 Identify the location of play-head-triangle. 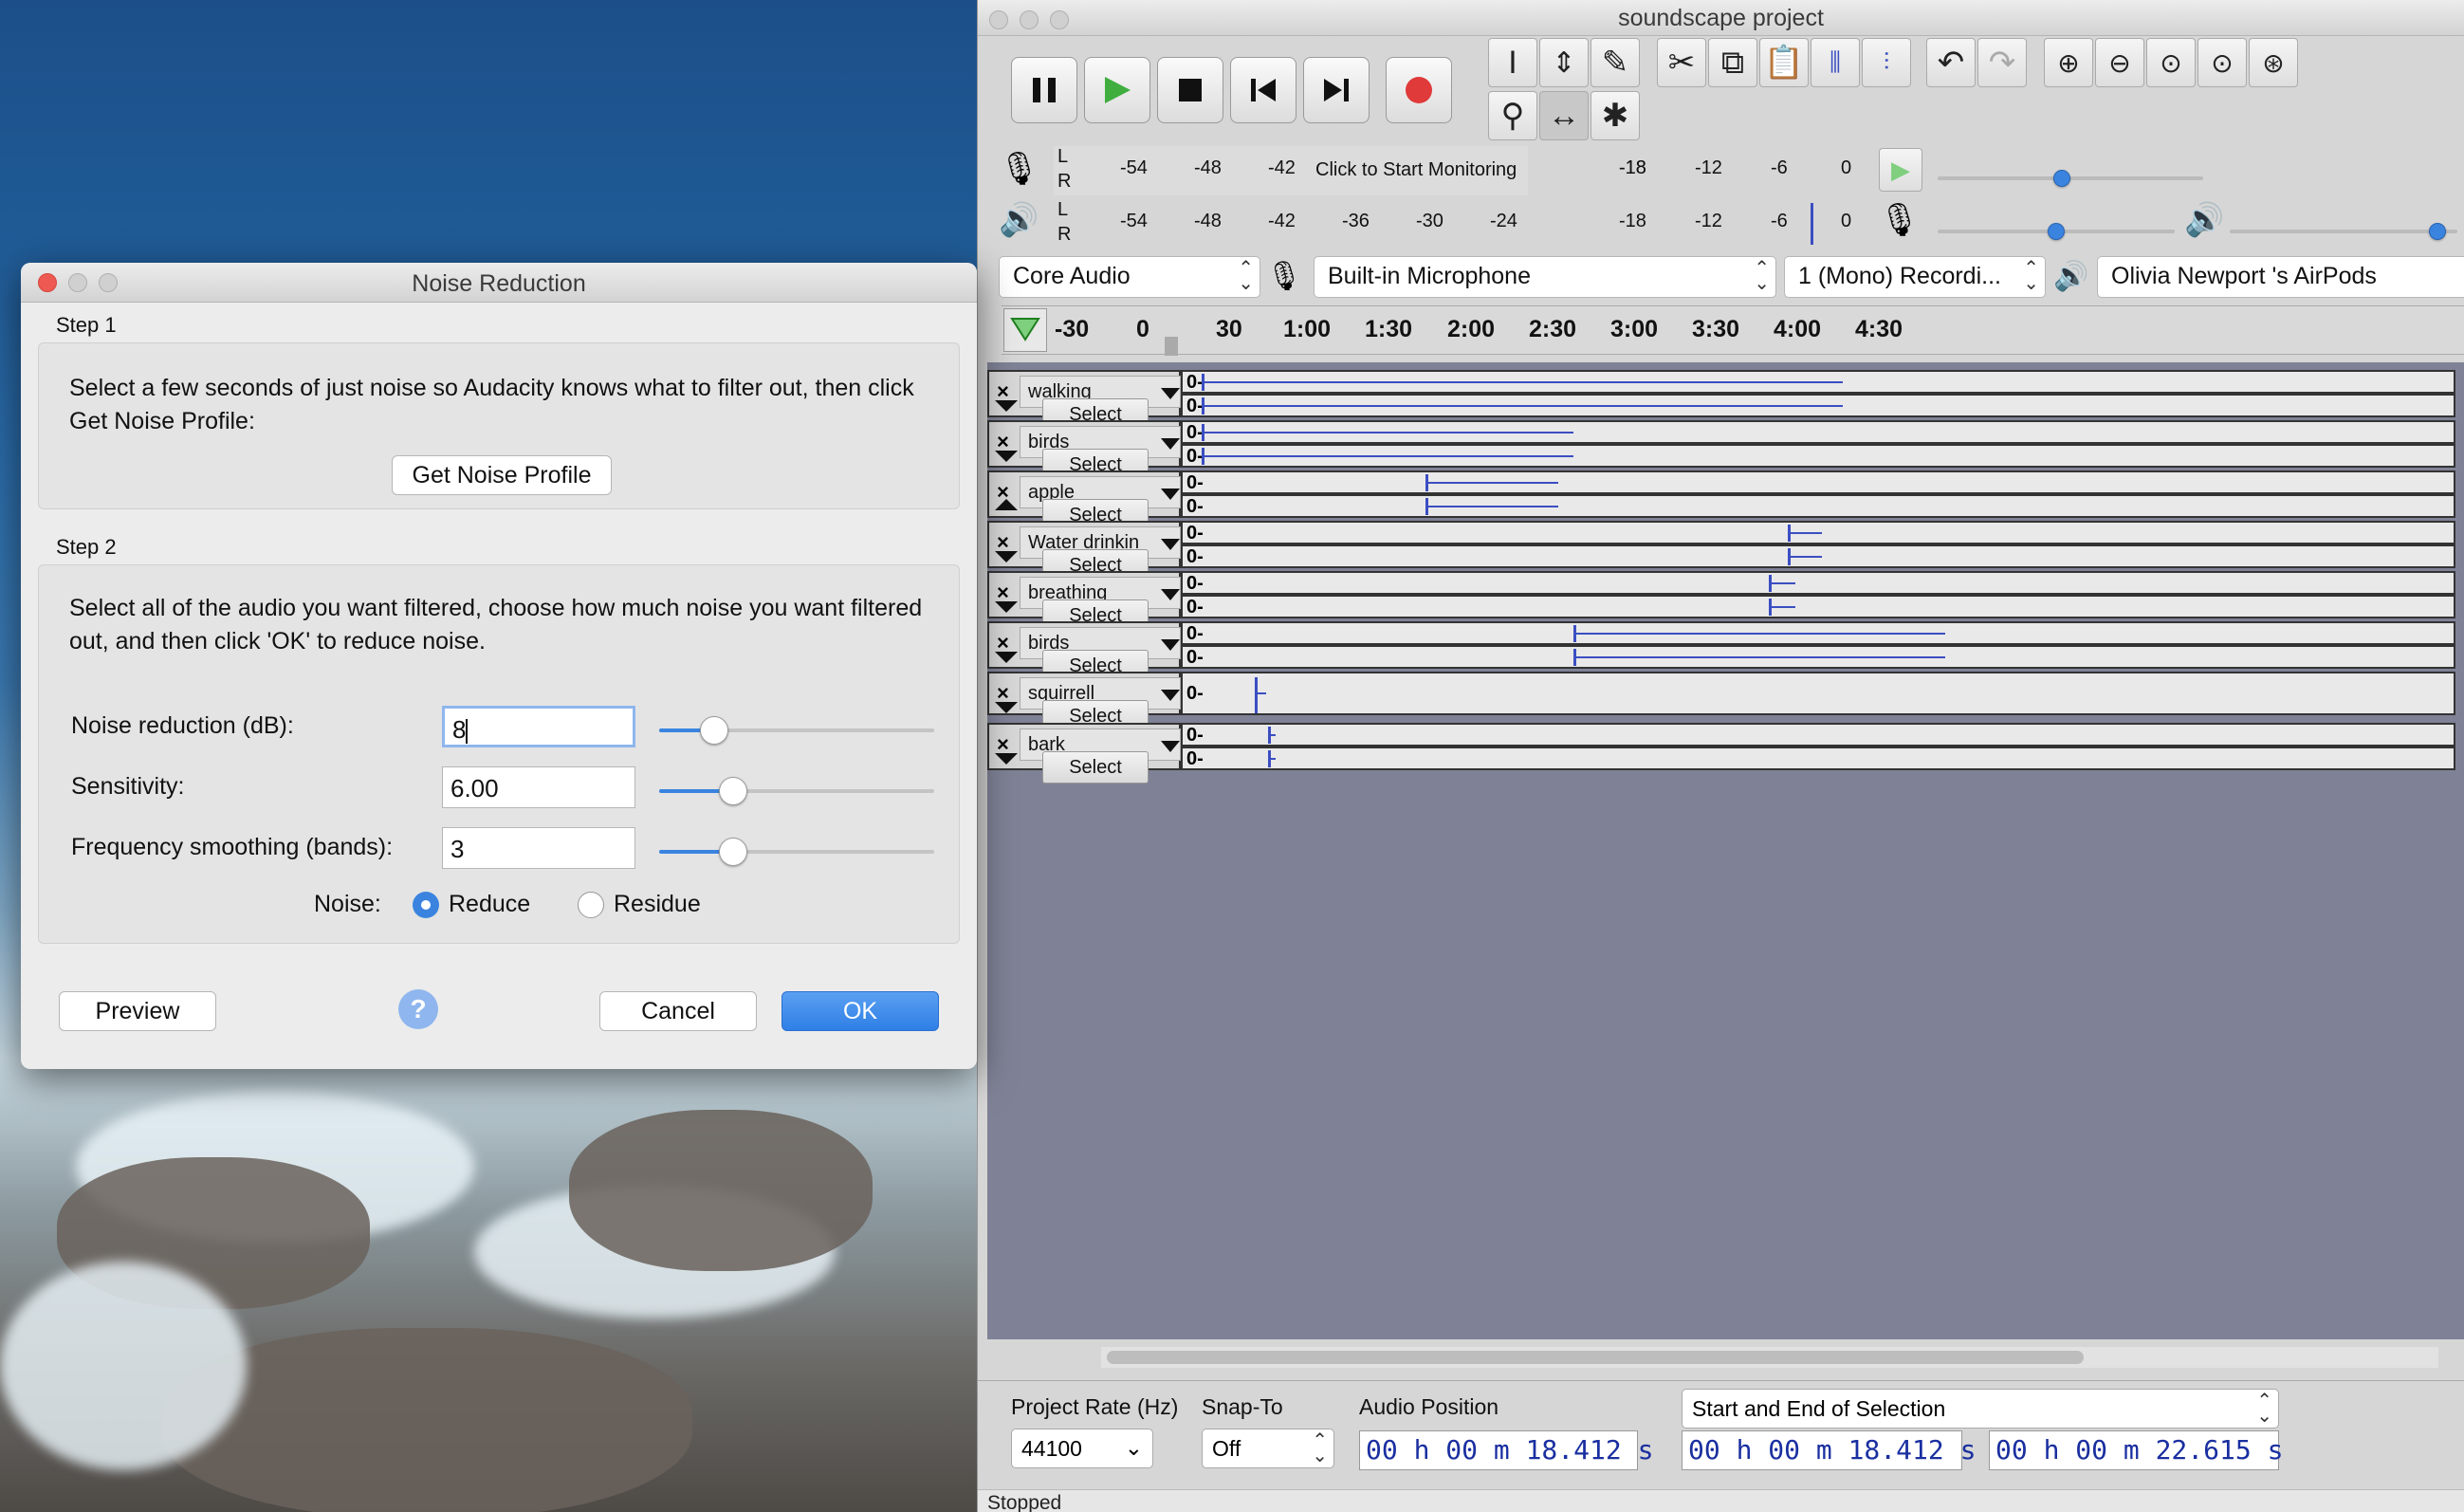
(1025, 330).